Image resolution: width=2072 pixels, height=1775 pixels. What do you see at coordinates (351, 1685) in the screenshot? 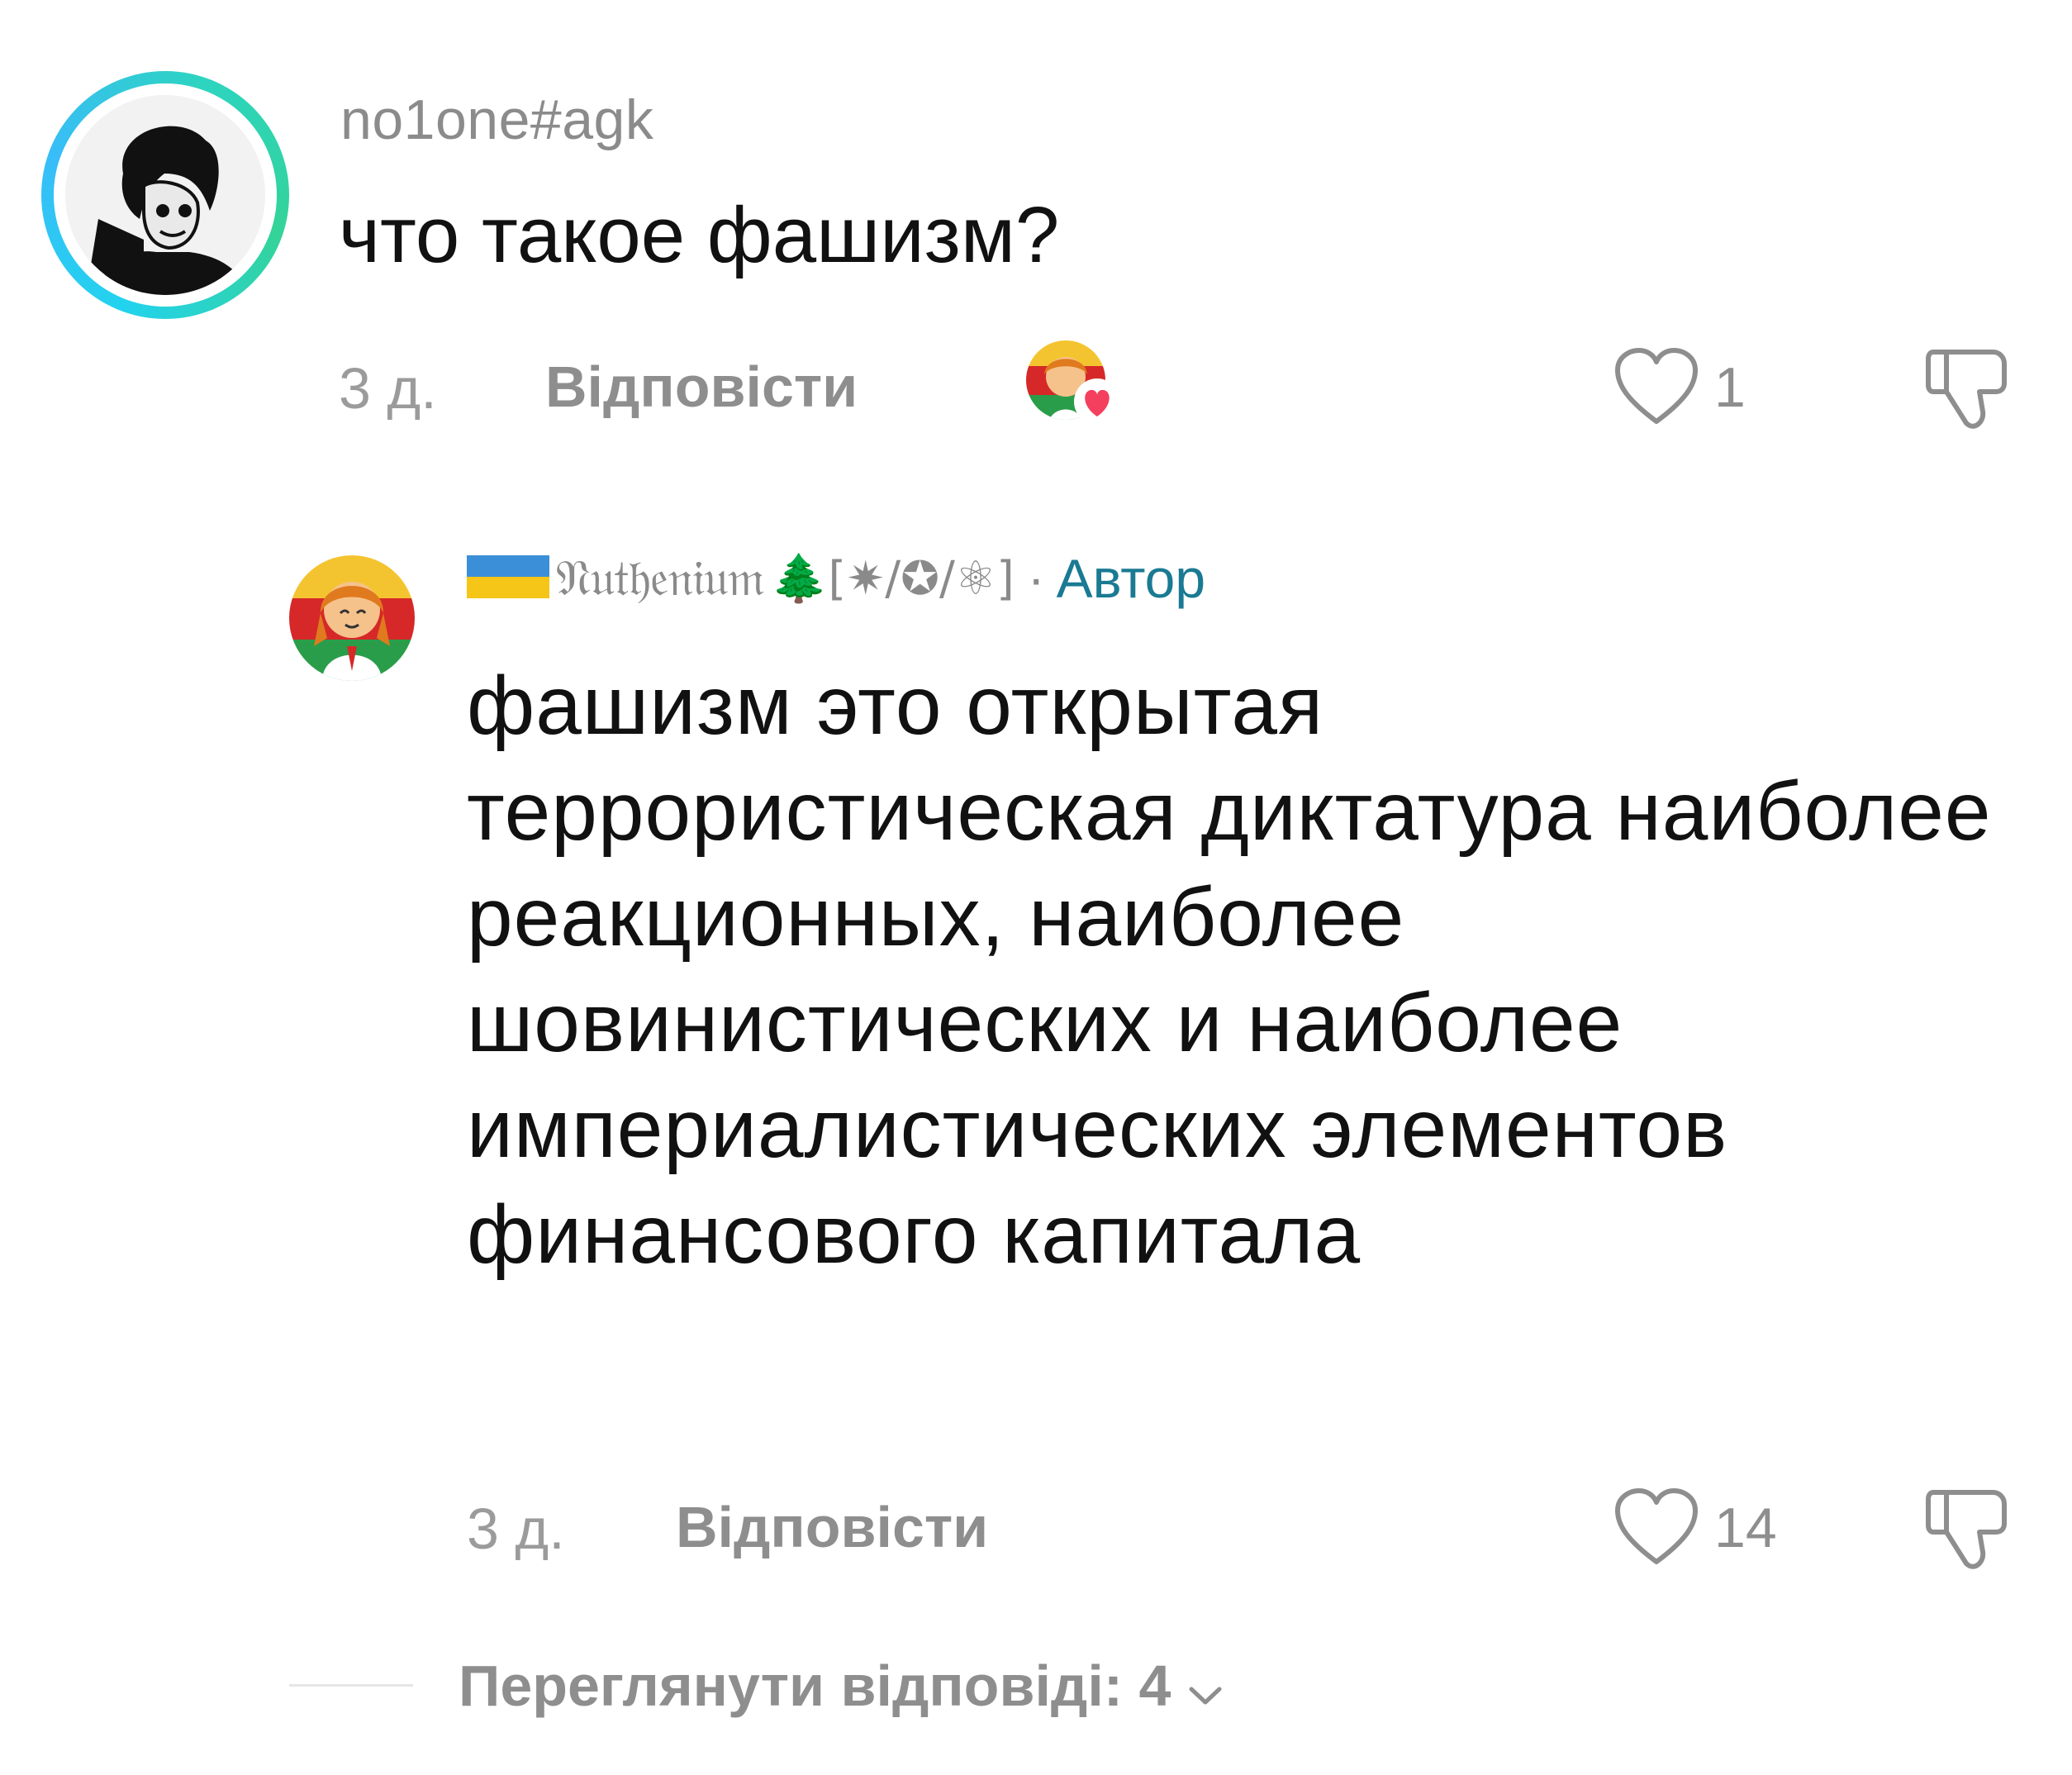
I see `divider` at bounding box center [351, 1685].